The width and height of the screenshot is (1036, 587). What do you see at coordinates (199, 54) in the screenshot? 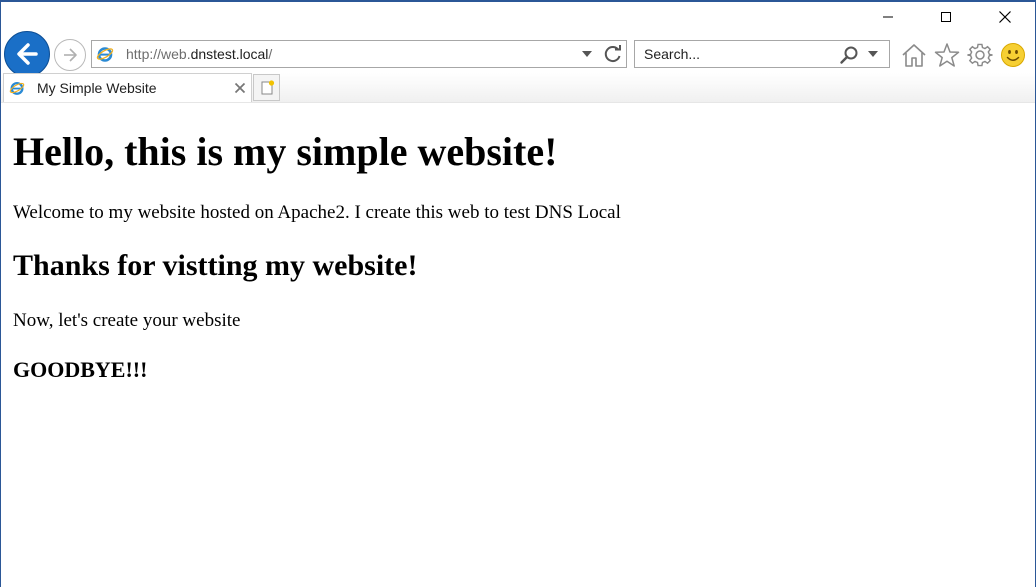
I see `address-url: http://web.dnstest.local/` at bounding box center [199, 54].